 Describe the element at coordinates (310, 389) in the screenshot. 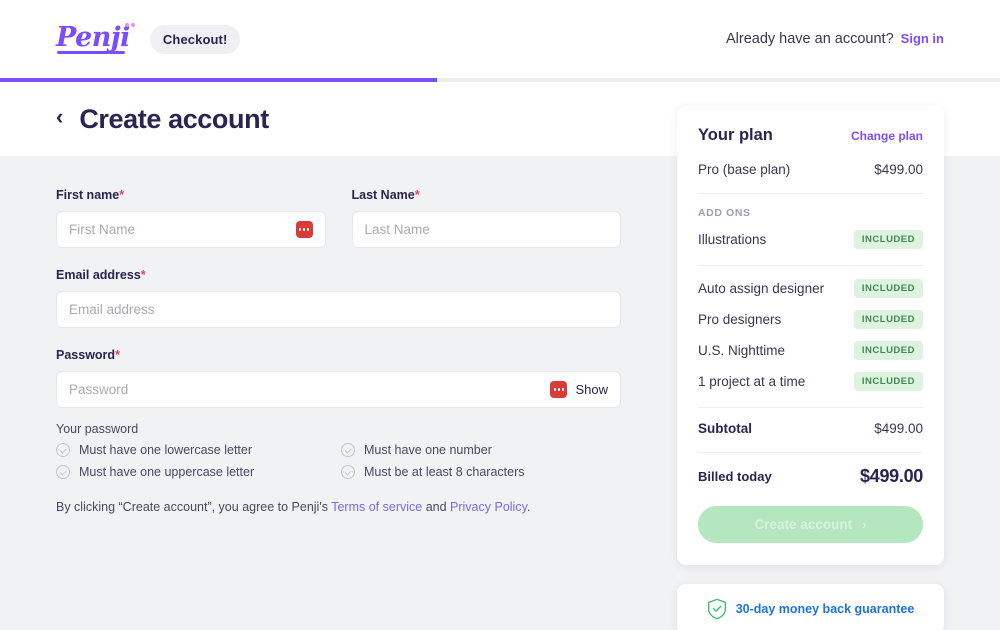

I see `password-input` at that location.